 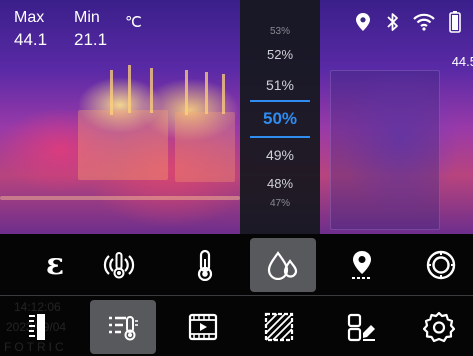 I want to click on selection-line-bottom, so click(x=280, y=137).